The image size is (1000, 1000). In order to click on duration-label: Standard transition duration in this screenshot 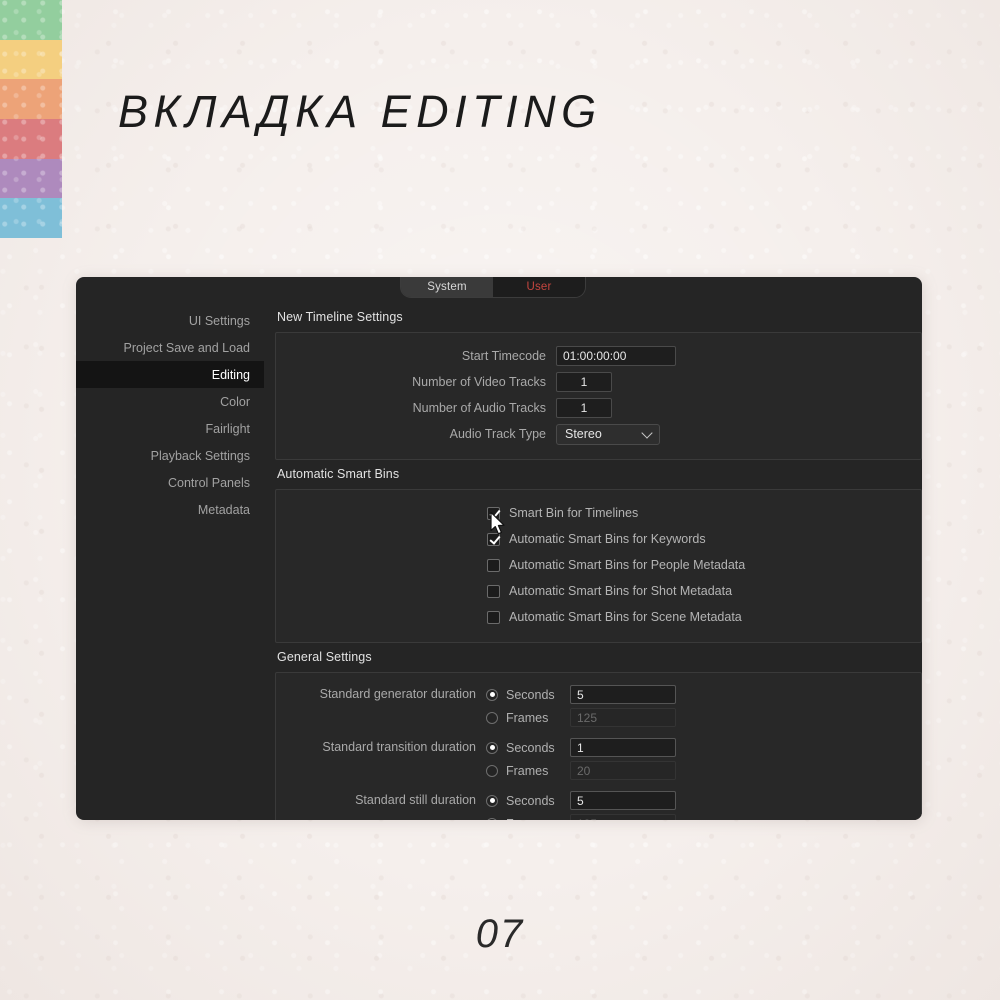, I will do `click(399, 747)`.